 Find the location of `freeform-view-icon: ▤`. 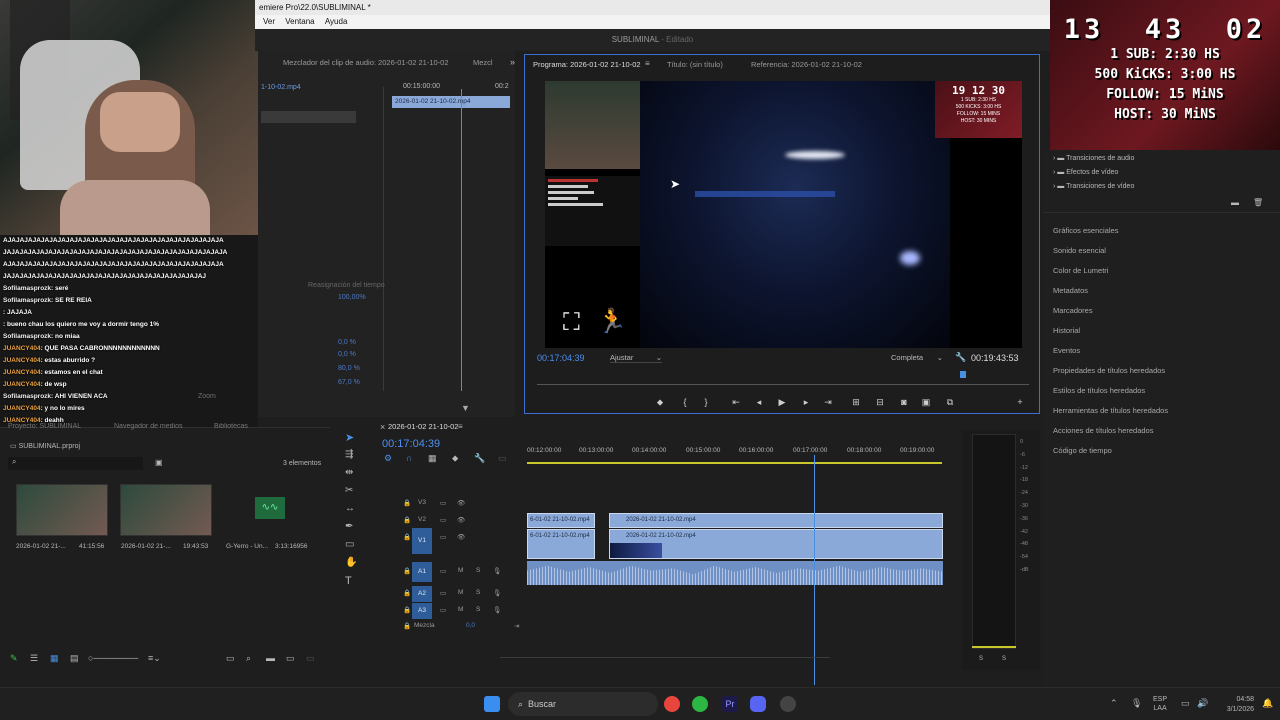

freeform-view-icon: ▤ is located at coordinates (74, 658).